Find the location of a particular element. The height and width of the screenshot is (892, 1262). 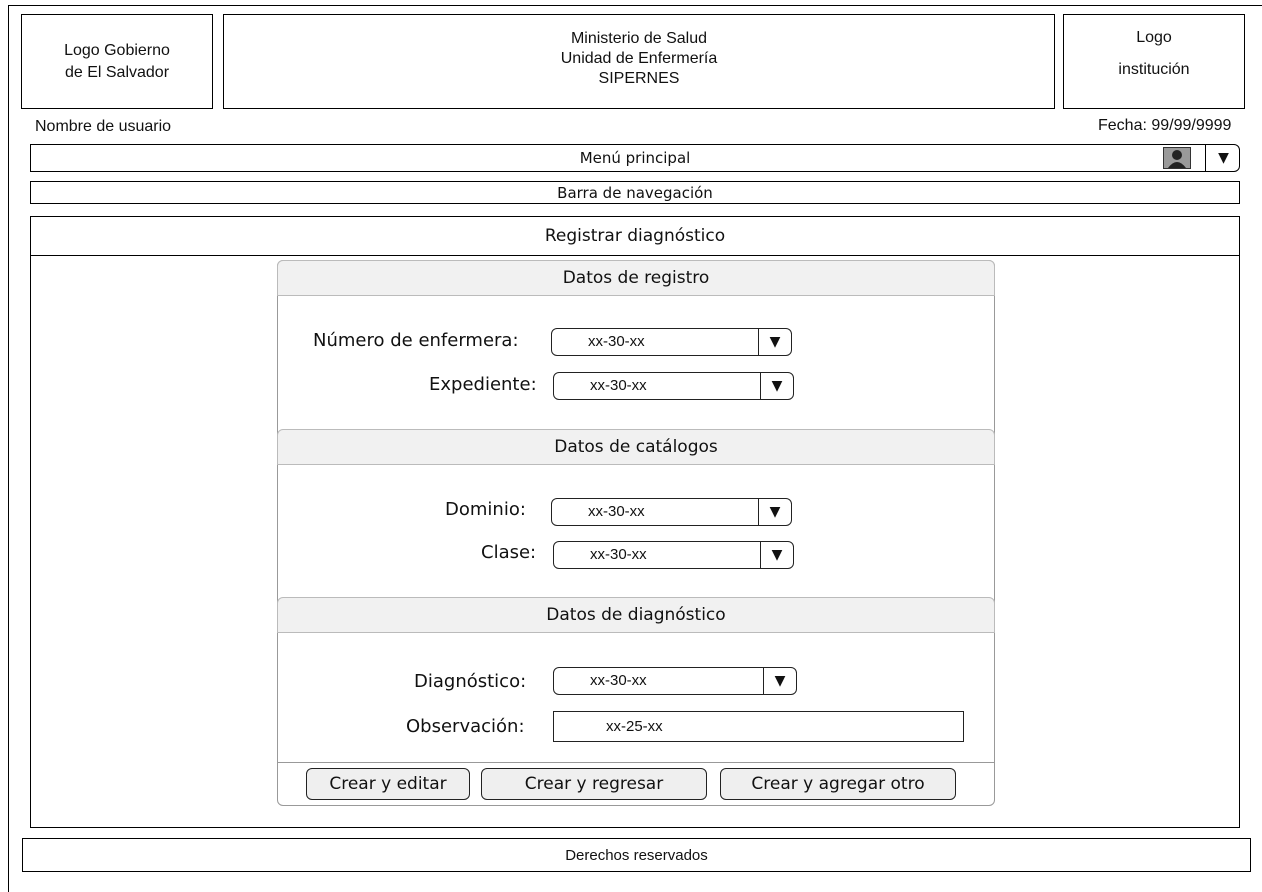

nurse-number-label: Número de enfermera: is located at coordinates (416, 340).